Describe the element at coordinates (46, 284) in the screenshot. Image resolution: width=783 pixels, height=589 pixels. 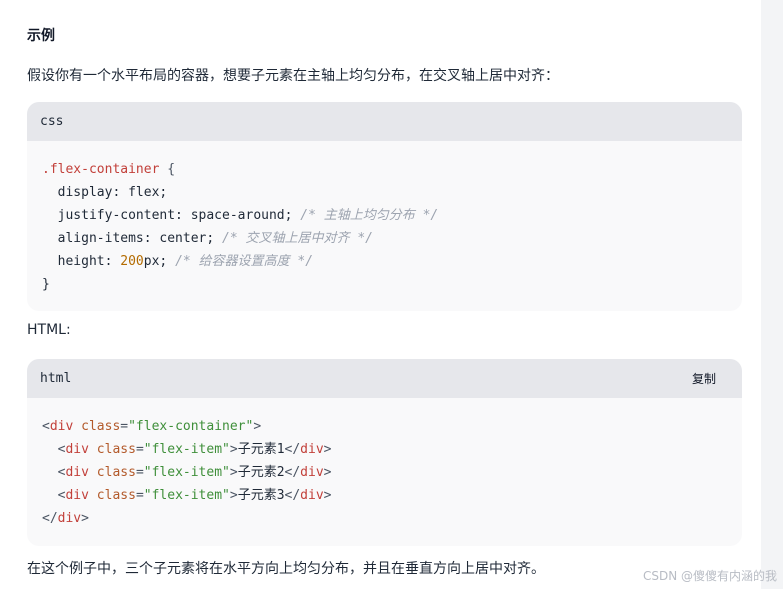
I see `code-line: }` at that location.